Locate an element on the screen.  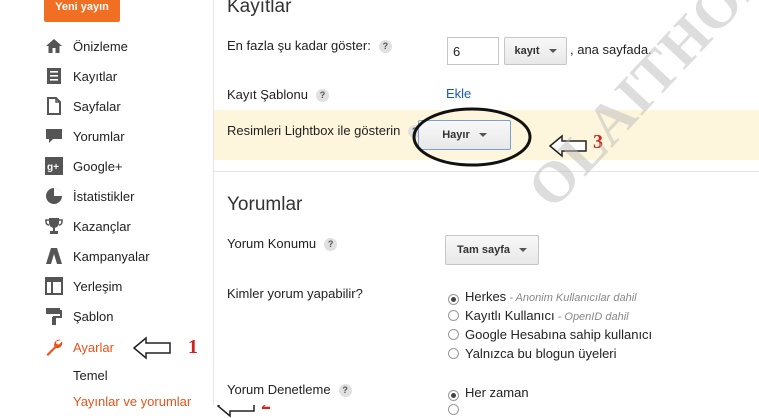
add-template-link: Ekle is located at coordinates (458, 93).